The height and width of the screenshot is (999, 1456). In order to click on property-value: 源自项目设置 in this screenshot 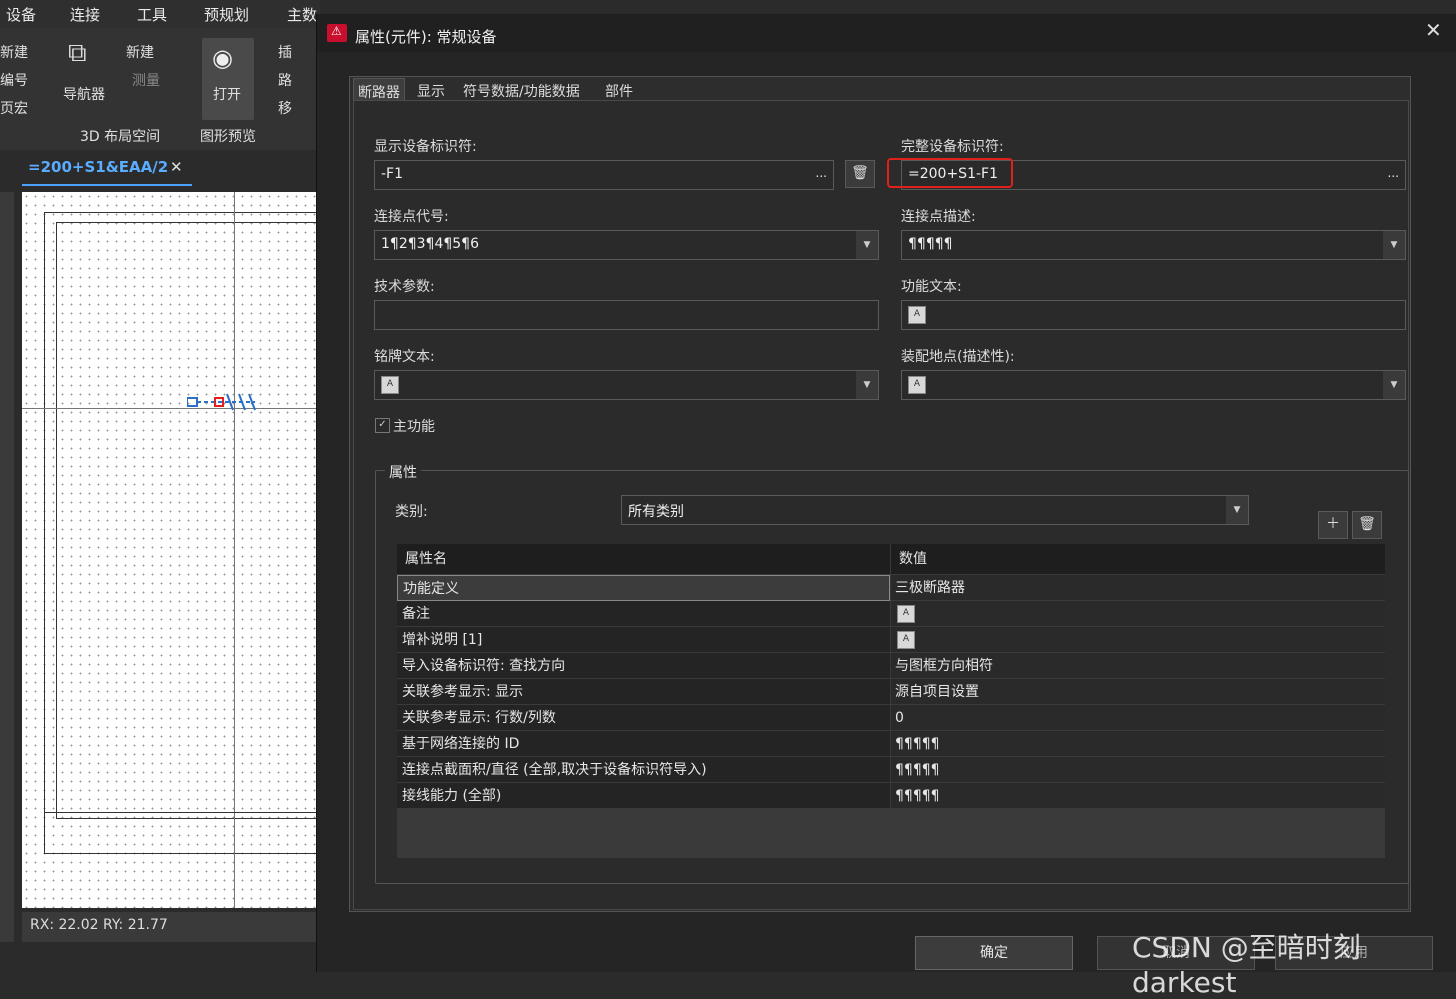, I will do `click(1138, 692)`.